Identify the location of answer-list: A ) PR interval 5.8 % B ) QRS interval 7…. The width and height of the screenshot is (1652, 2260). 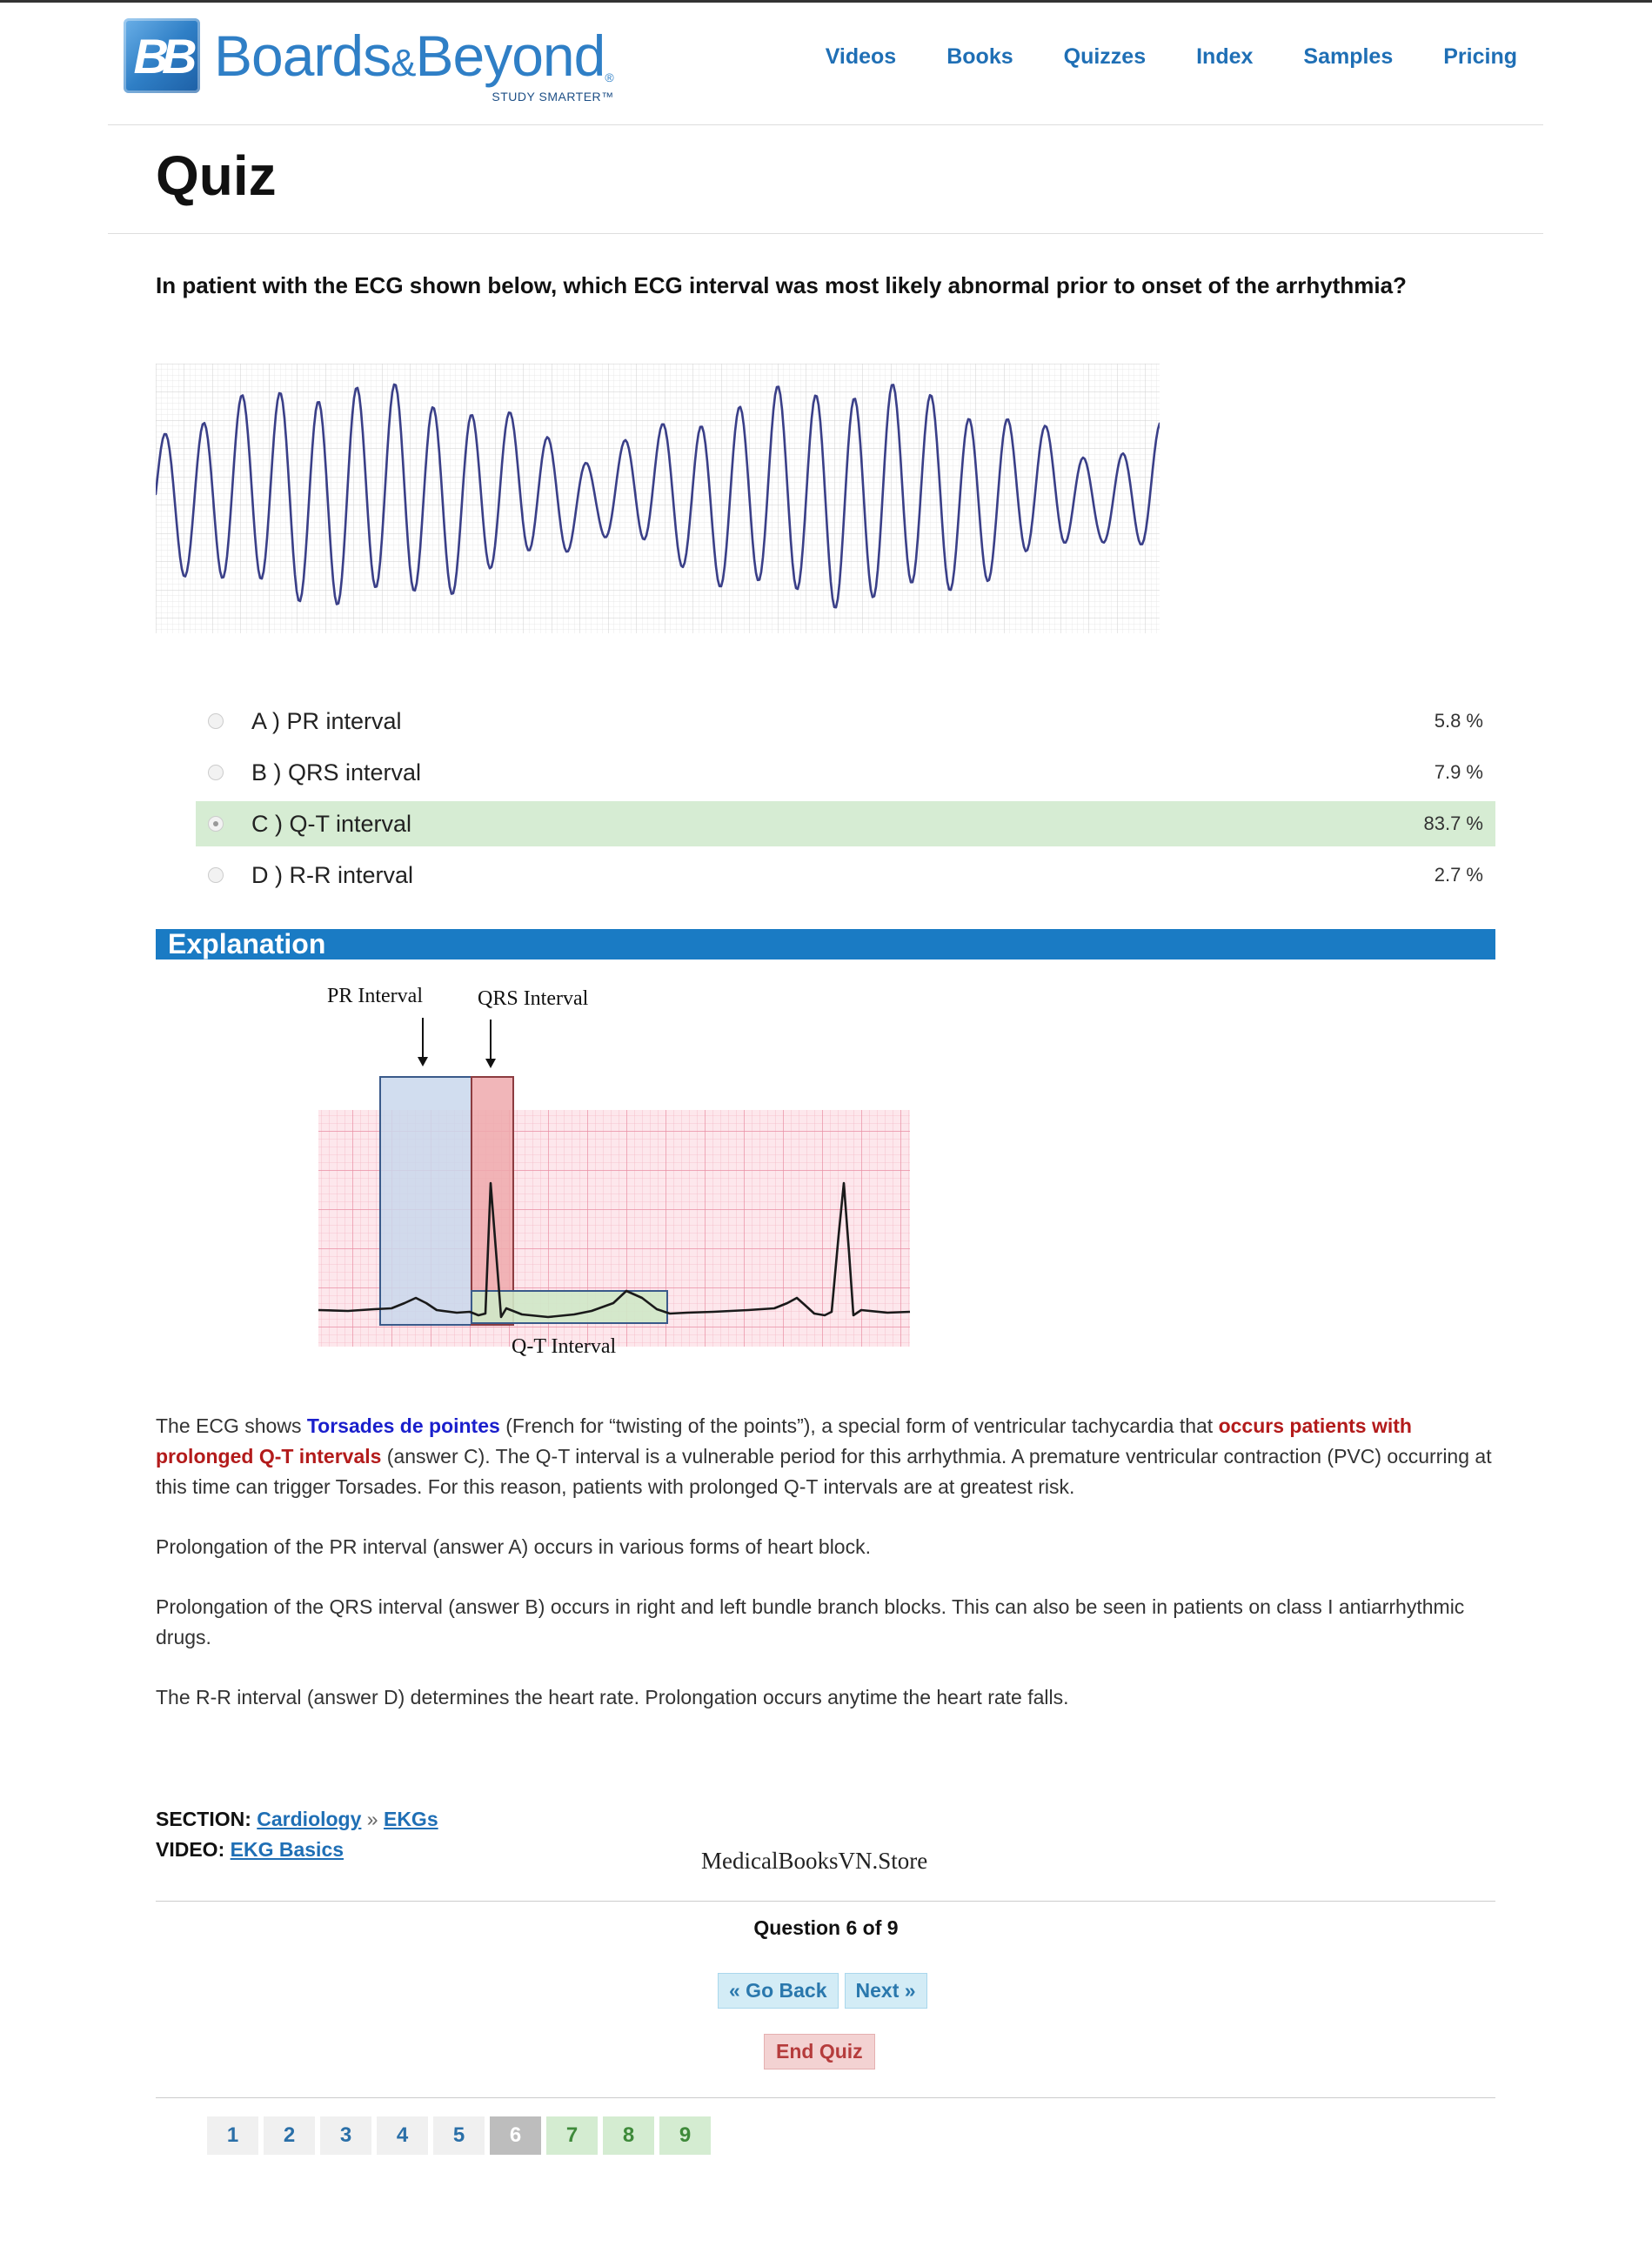
(845, 801).